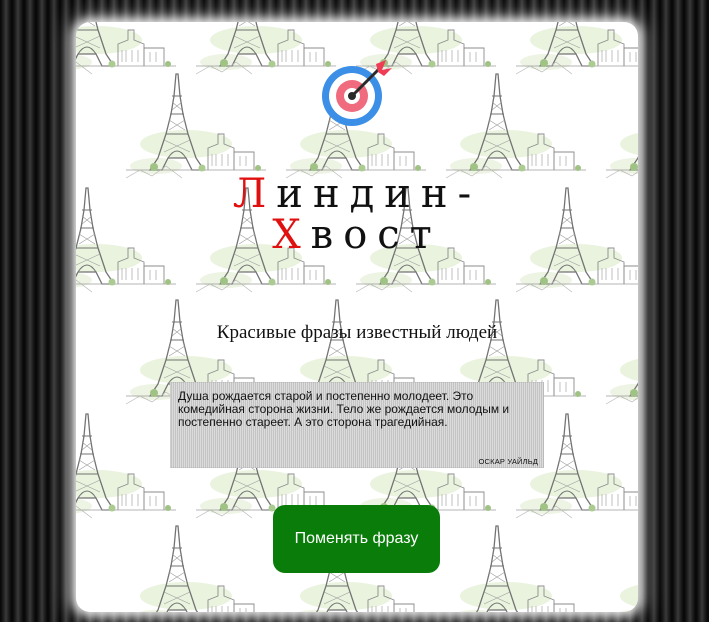 The image size is (709, 622). I want to click on quote-author: ОСКАР УАЙЛЬД, so click(508, 461).